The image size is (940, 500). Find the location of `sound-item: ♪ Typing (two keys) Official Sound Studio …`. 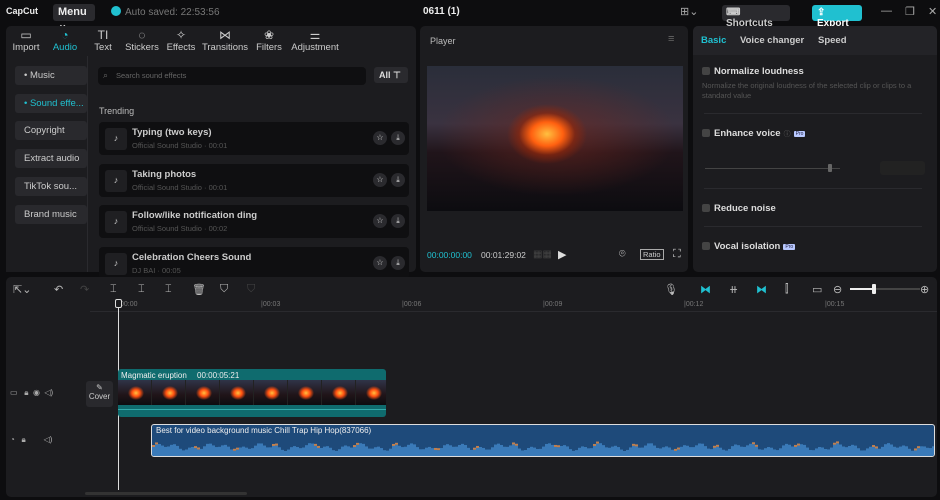

sound-item: ♪ Typing (two keys) Official Sound Studio … is located at coordinates (254, 138).